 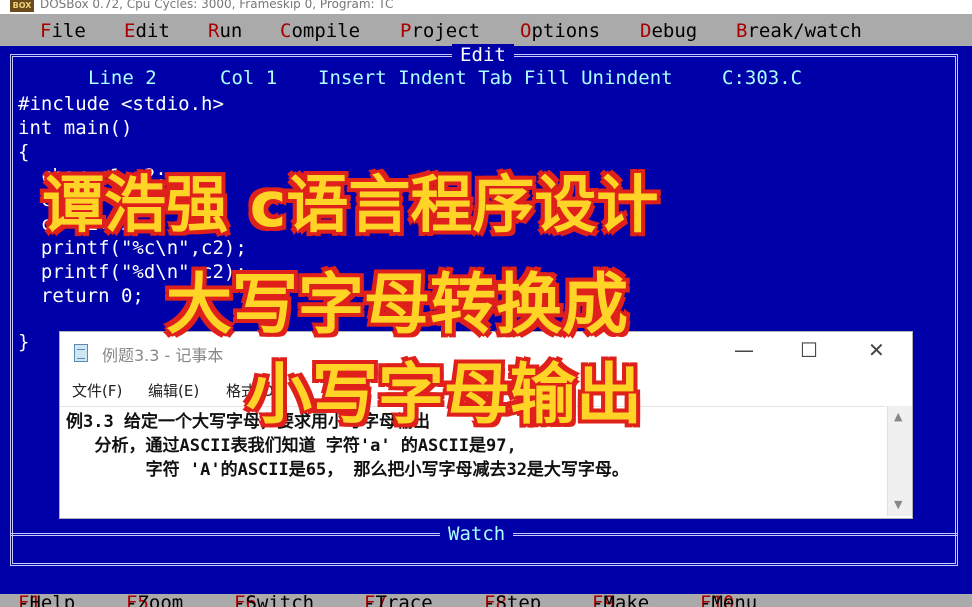 I want to click on status-modes: Insert Indent Tab Fill Unindent, so click(x=495, y=78).